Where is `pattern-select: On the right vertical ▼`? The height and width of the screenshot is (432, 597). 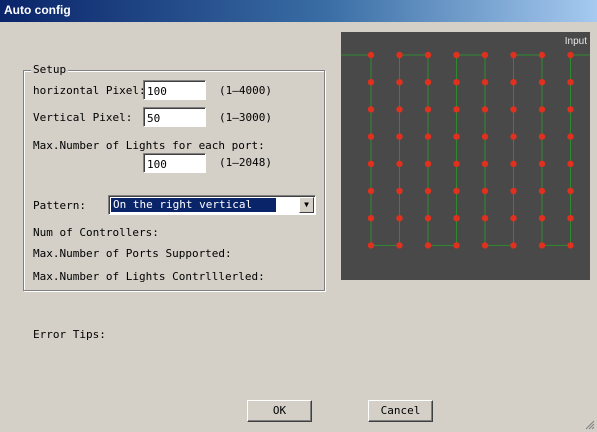 pattern-select: On the right vertical ▼ is located at coordinates (212, 205).